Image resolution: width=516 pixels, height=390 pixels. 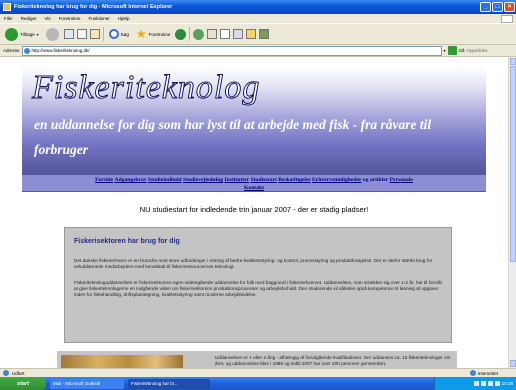 What do you see at coordinates (131, 180) in the screenshot?
I see `nav-adgangskrav: Adgangskrav` at bounding box center [131, 180].